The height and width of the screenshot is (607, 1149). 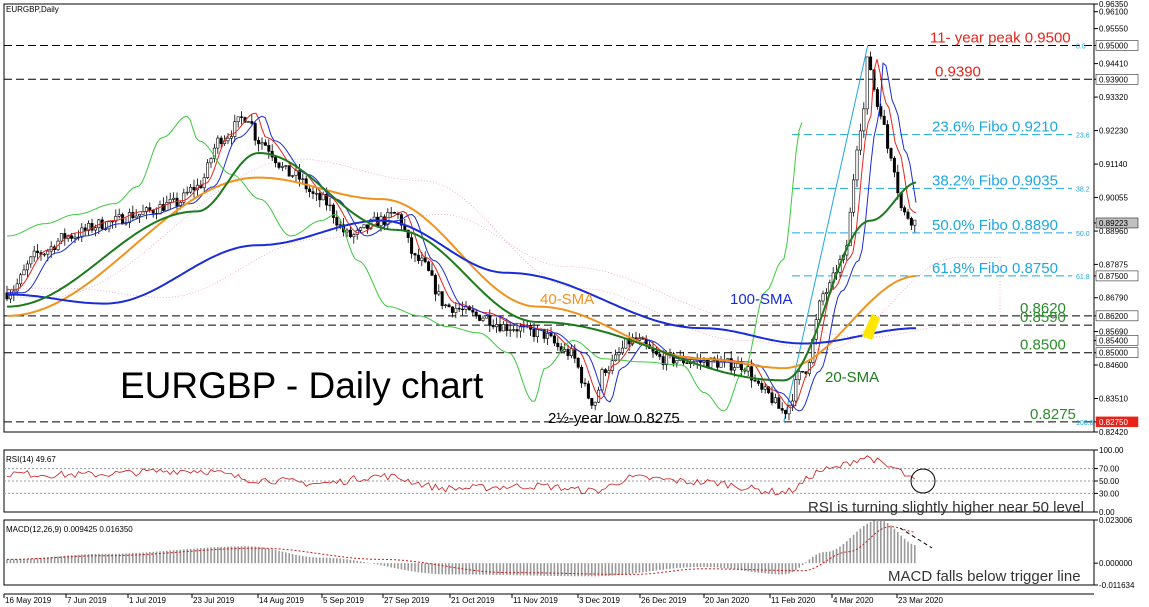 What do you see at coordinates (1081, 46) in the screenshot?
I see `fibo-ratio-label: 0.0` at bounding box center [1081, 46].